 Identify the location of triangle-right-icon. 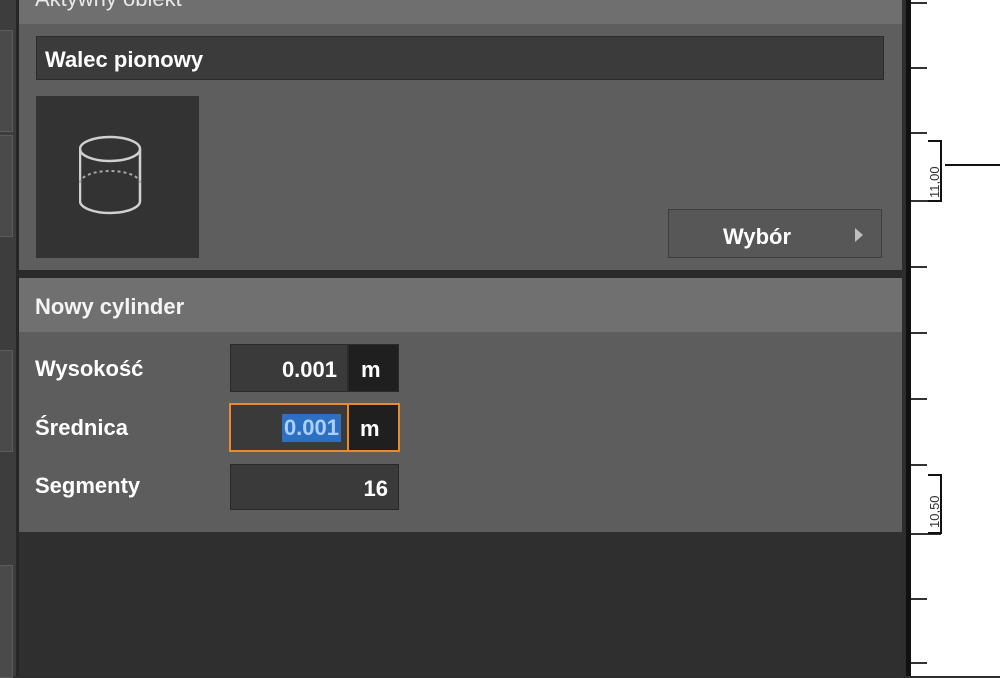
(859, 235).